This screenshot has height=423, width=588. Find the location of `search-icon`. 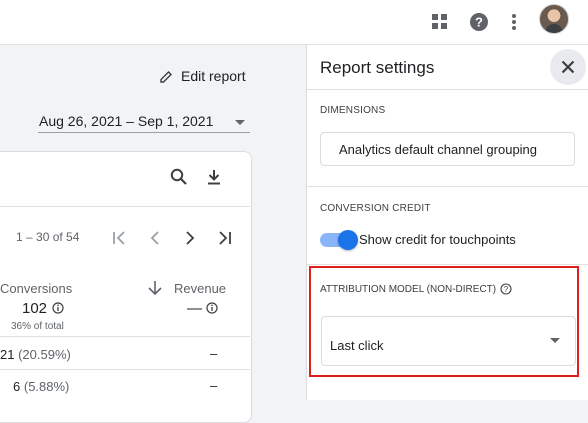

search-icon is located at coordinates (179, 179).